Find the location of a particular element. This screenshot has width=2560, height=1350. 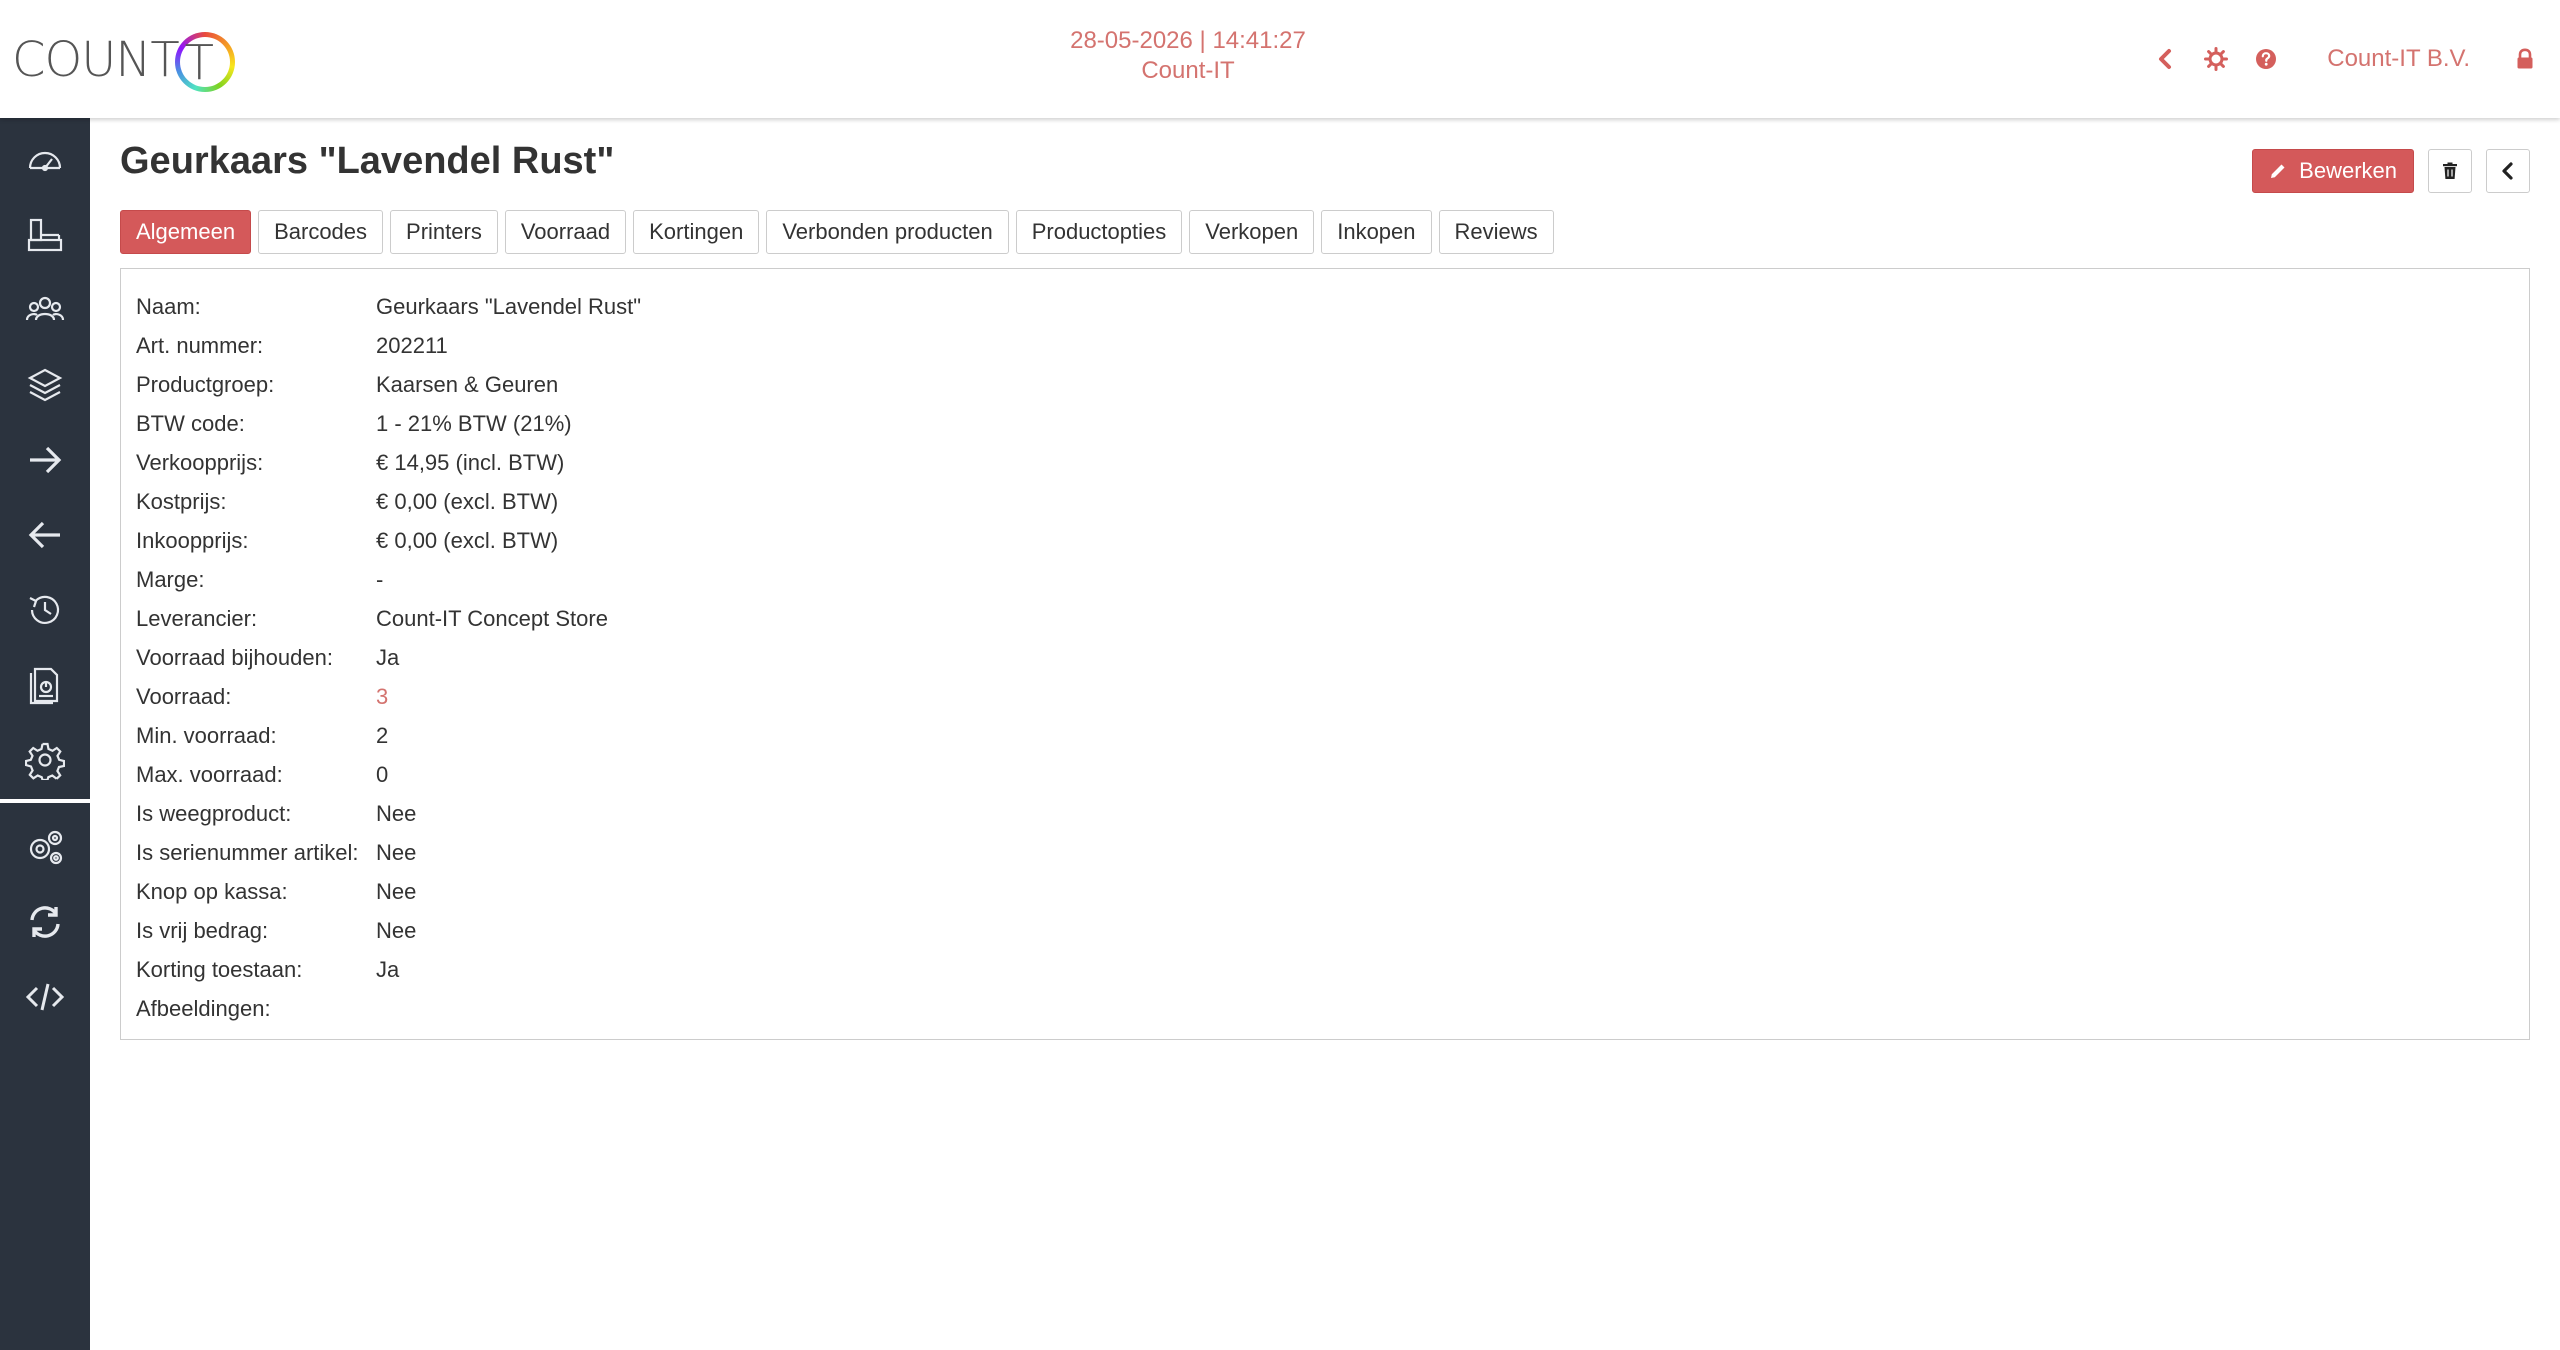

arrow-right-icon is located at coordinates (46, 459).